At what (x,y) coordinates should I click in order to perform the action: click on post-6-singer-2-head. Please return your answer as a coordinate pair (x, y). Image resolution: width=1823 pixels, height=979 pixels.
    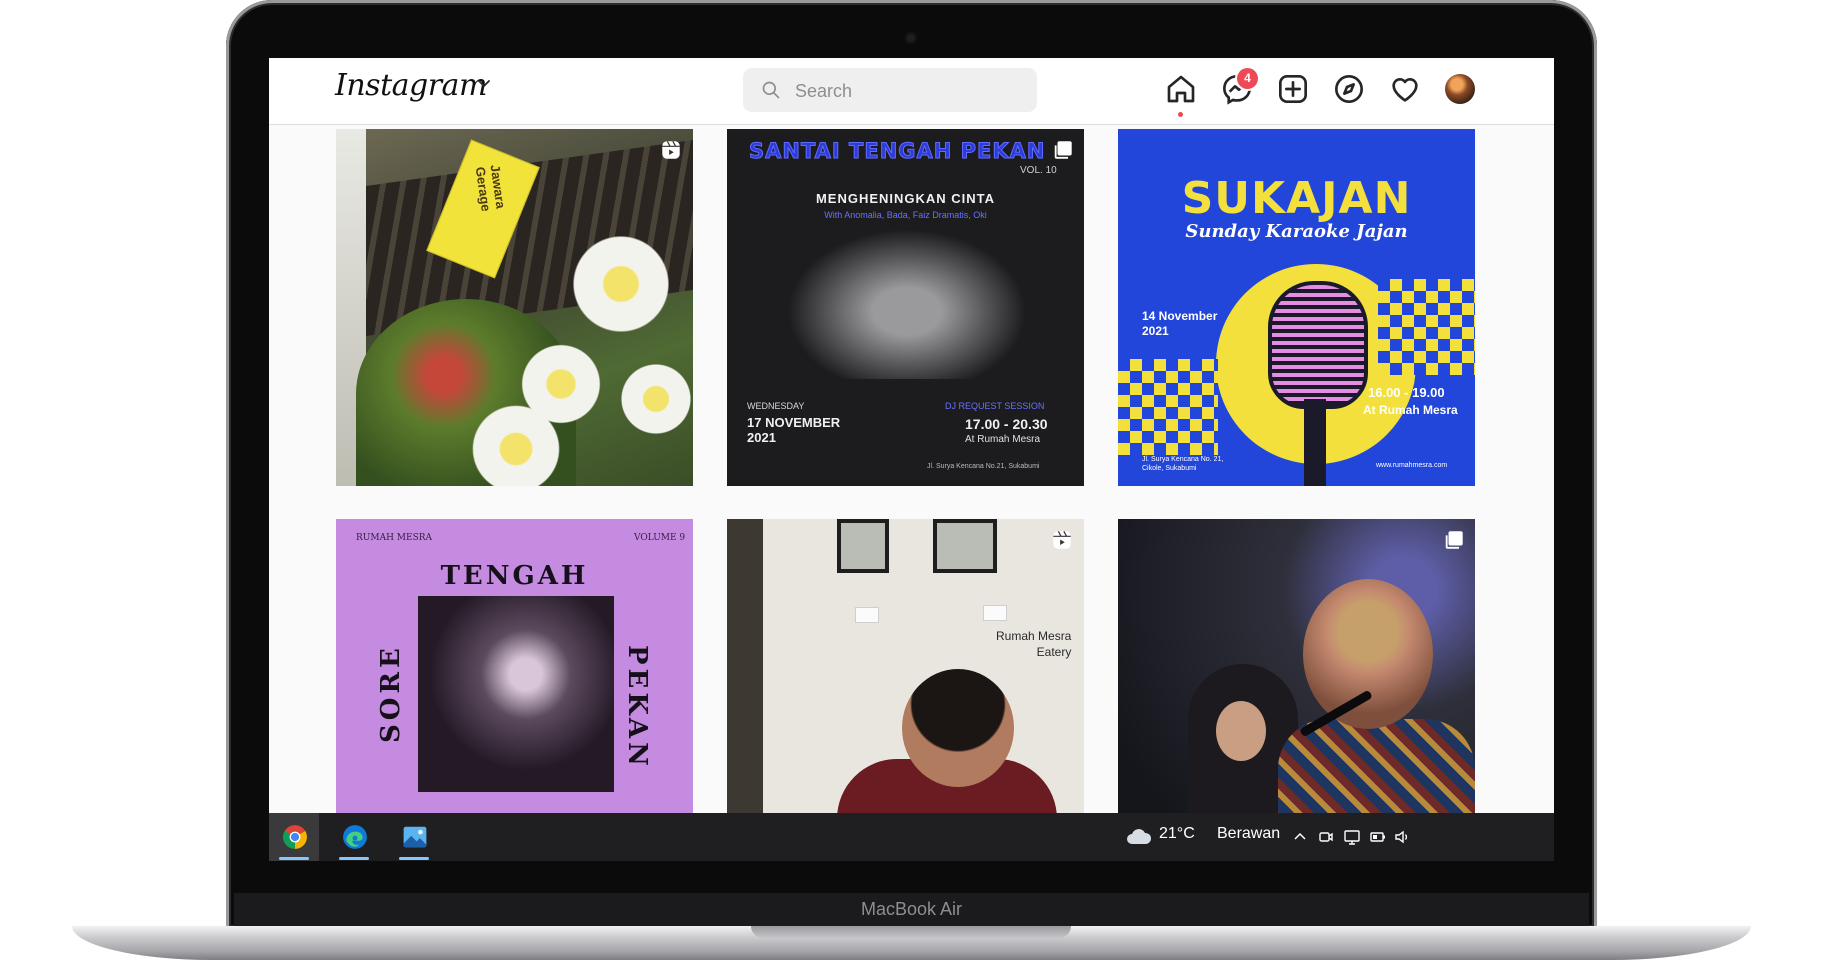
    Looking at the image, I should click on (1368, 654).